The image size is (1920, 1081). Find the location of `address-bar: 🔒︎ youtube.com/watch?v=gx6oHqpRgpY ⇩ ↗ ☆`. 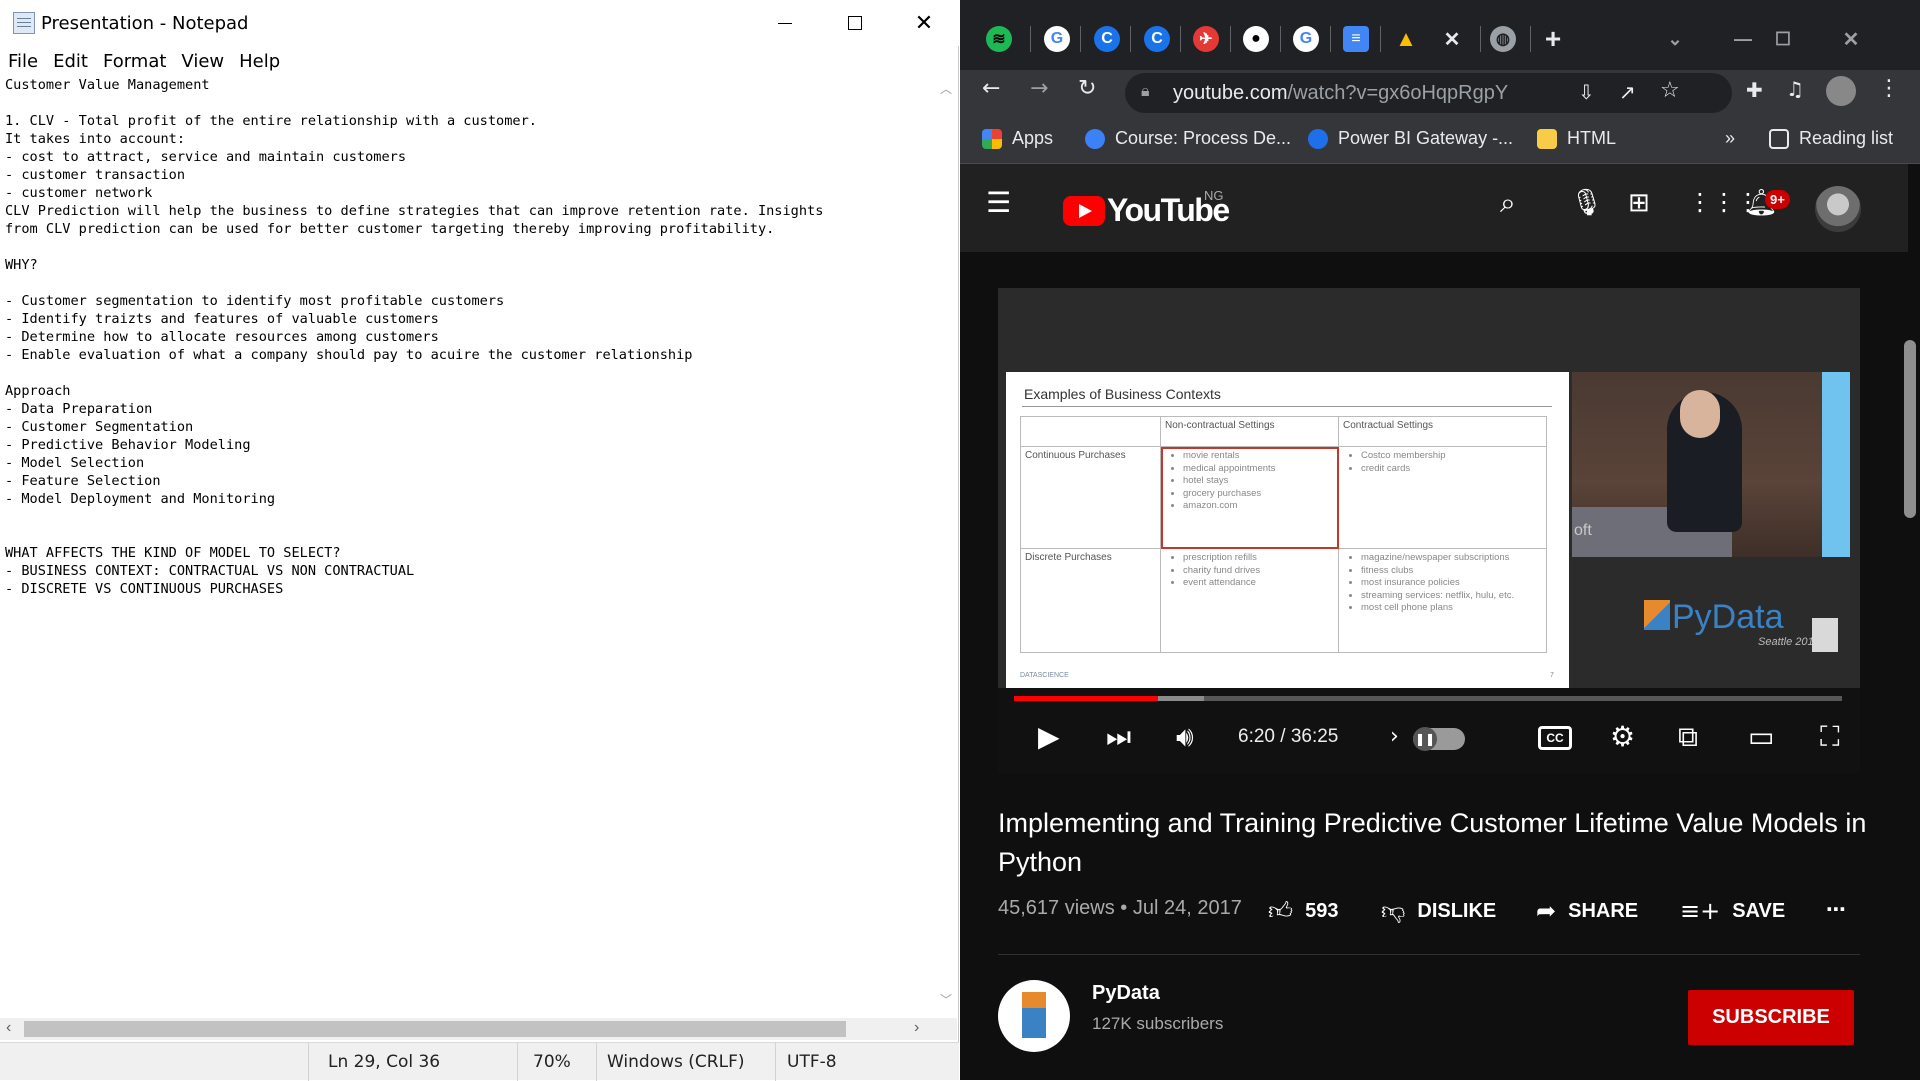

address-bar: 🔒︎ youtube.com/watch?v=gx6oHqpRgpY ⇩ ↗ ☆ is located at coordinates (1428, 93).